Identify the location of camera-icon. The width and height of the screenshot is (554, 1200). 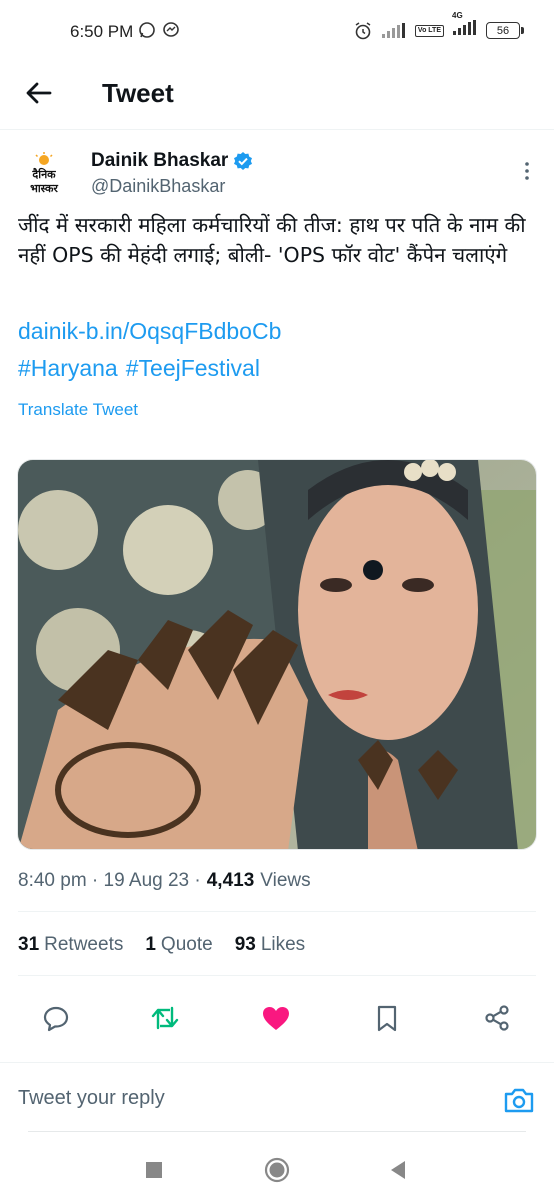
(519, 1100).